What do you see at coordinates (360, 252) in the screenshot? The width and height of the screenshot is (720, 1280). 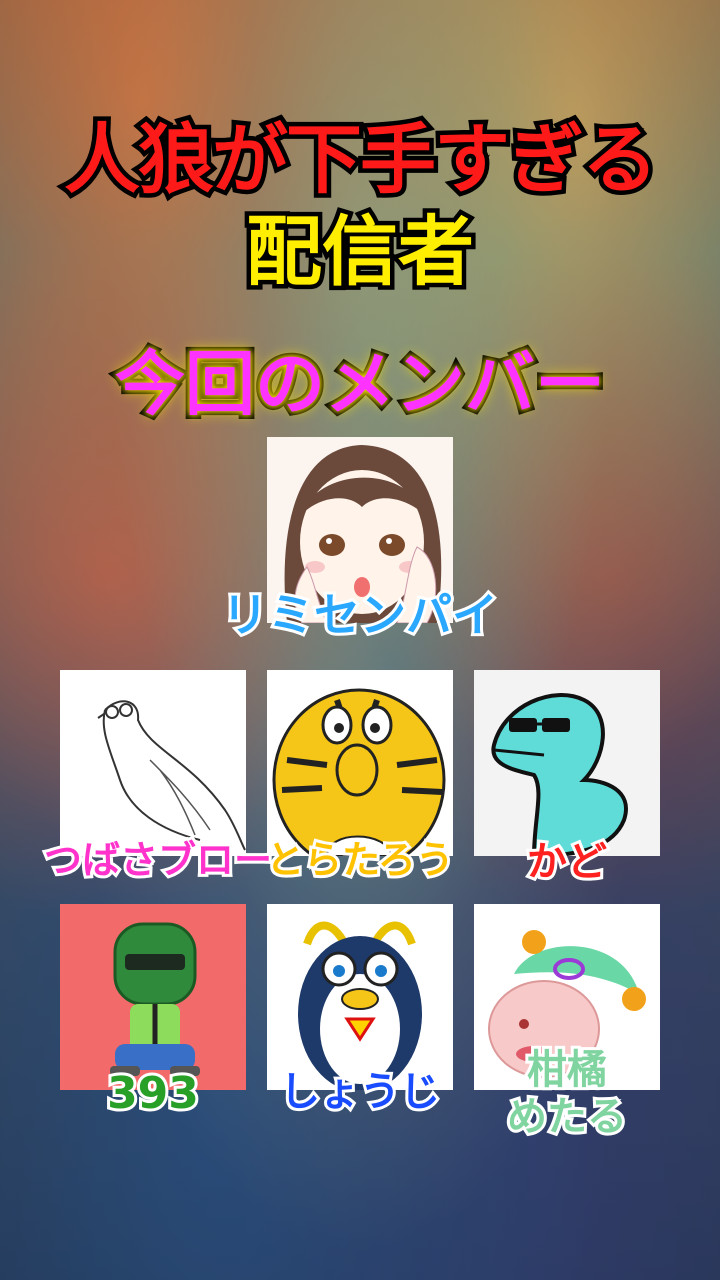 I see `page-title-line2: 配信者` at bounding box center [360, 252].